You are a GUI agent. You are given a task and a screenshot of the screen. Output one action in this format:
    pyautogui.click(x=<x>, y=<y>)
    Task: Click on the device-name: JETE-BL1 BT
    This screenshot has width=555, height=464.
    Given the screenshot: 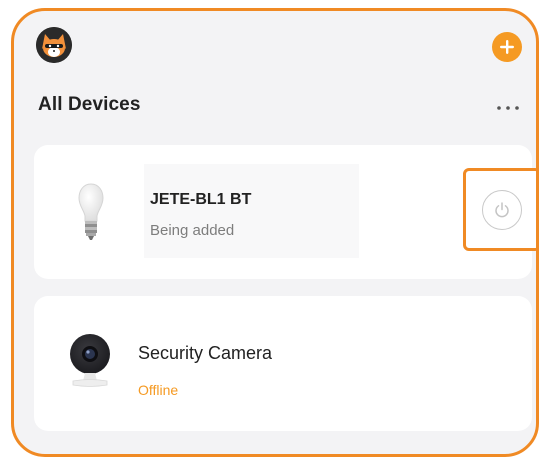 What is the action you would take?
    pyautogui.click(x=201, y=199)
    